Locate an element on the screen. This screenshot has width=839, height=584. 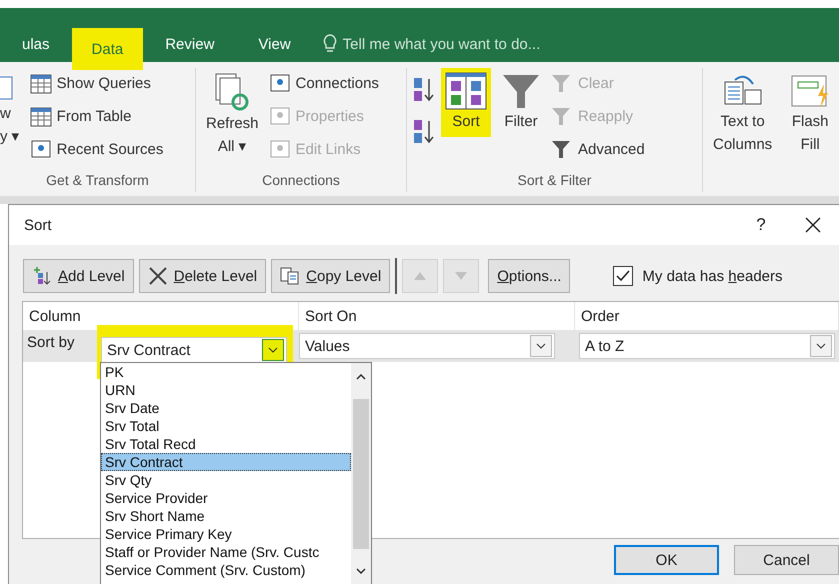
close-icon is located at coordinates (813, 225).